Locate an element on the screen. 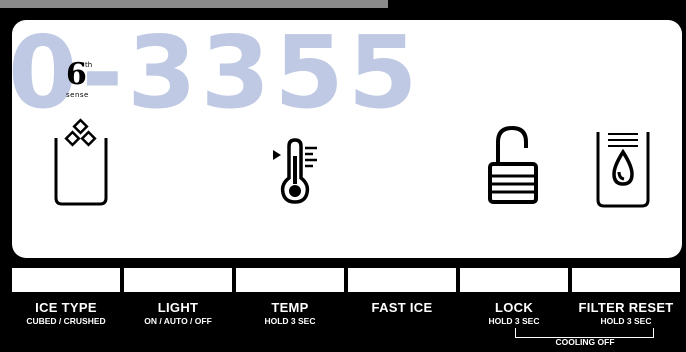 The width and height of the screenshot is (686, 352). padlock-icon is located at coordinates (513, 164).